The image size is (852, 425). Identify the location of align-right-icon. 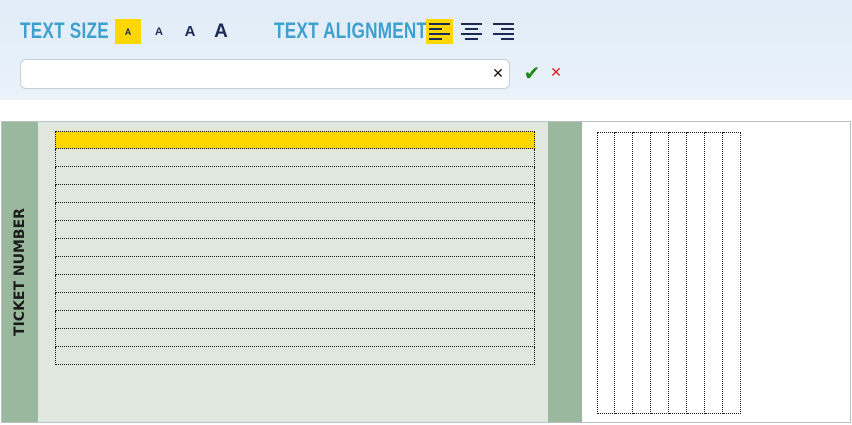
(503, 31).